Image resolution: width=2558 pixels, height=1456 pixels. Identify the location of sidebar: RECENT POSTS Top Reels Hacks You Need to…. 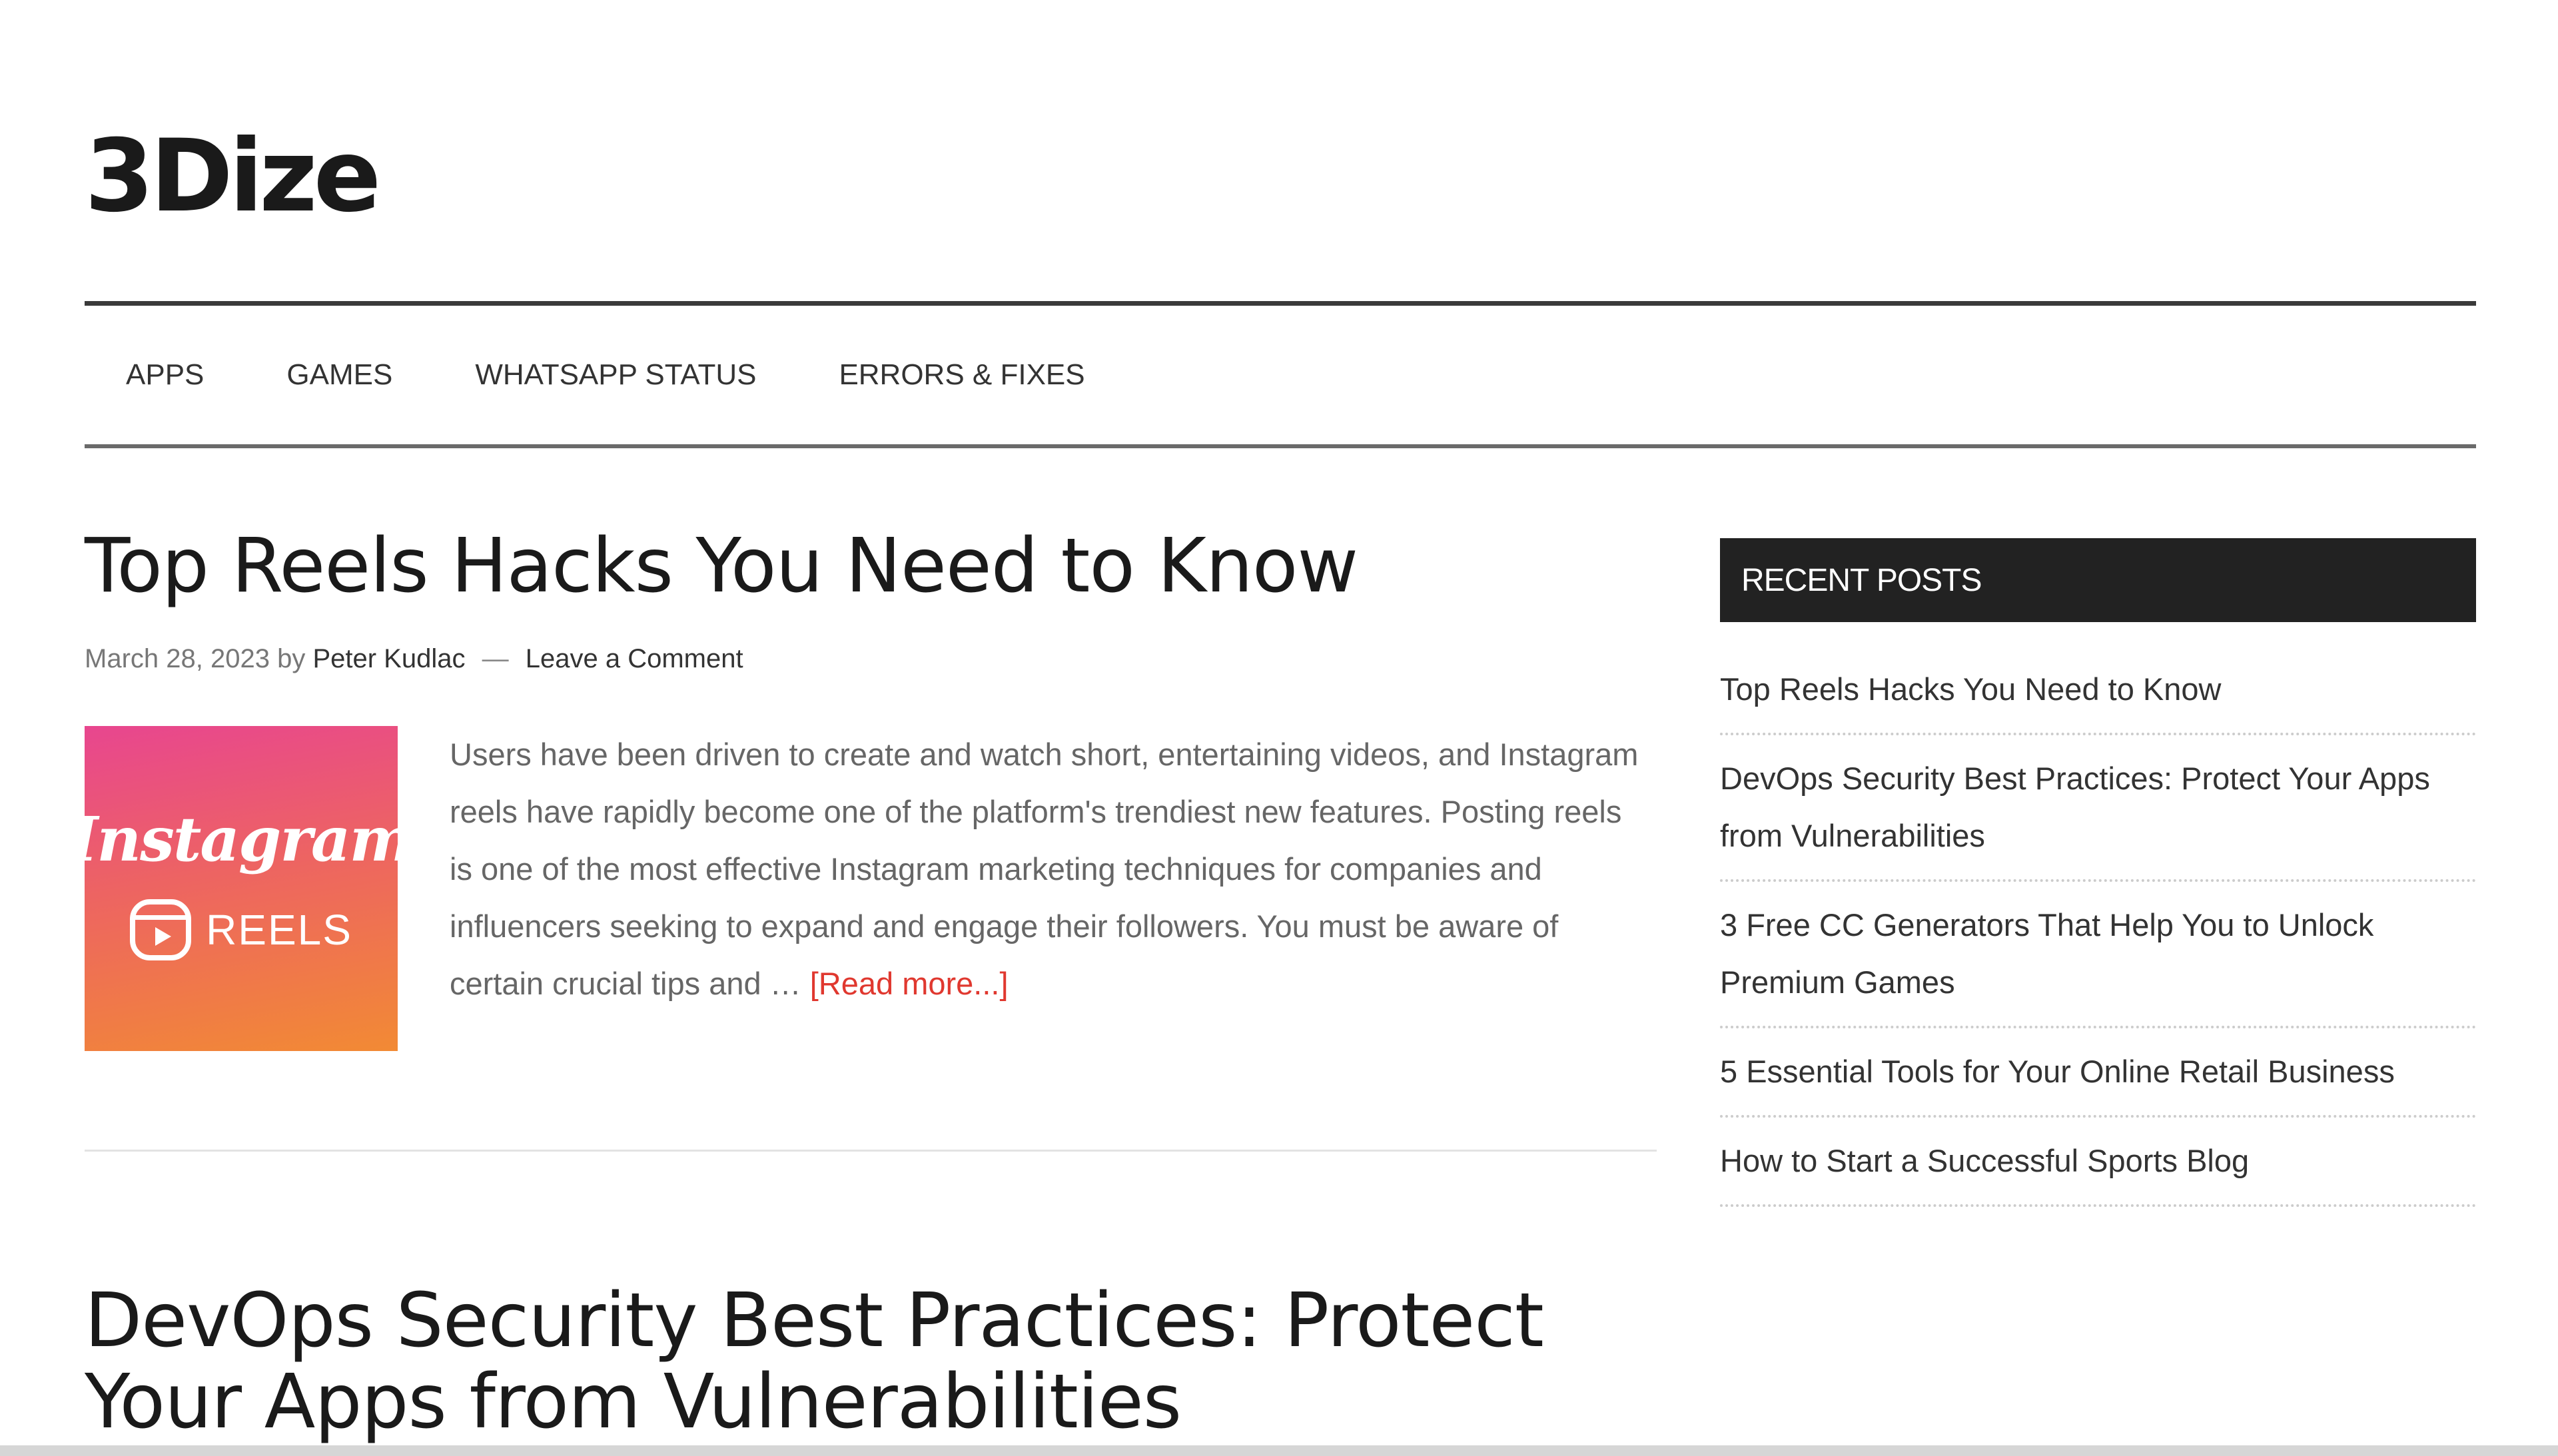
(2098, 872).